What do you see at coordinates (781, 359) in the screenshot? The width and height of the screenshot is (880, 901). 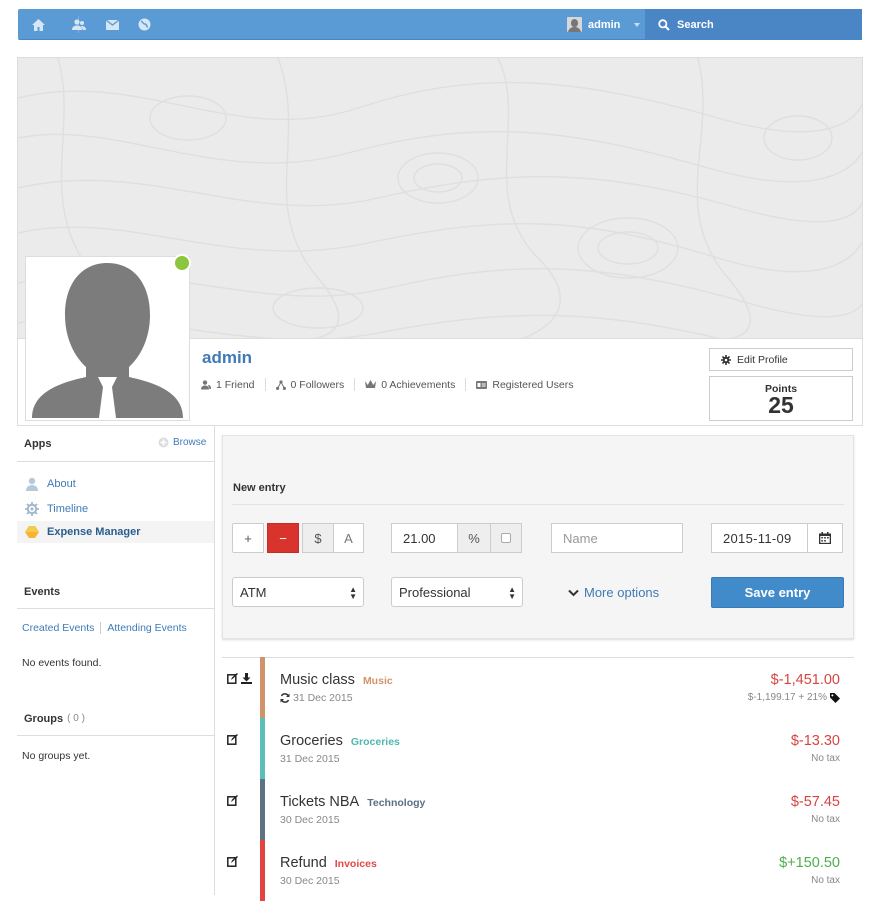 I see `edit-profile-button: Edit Profile` at bounding box center [781, 359].